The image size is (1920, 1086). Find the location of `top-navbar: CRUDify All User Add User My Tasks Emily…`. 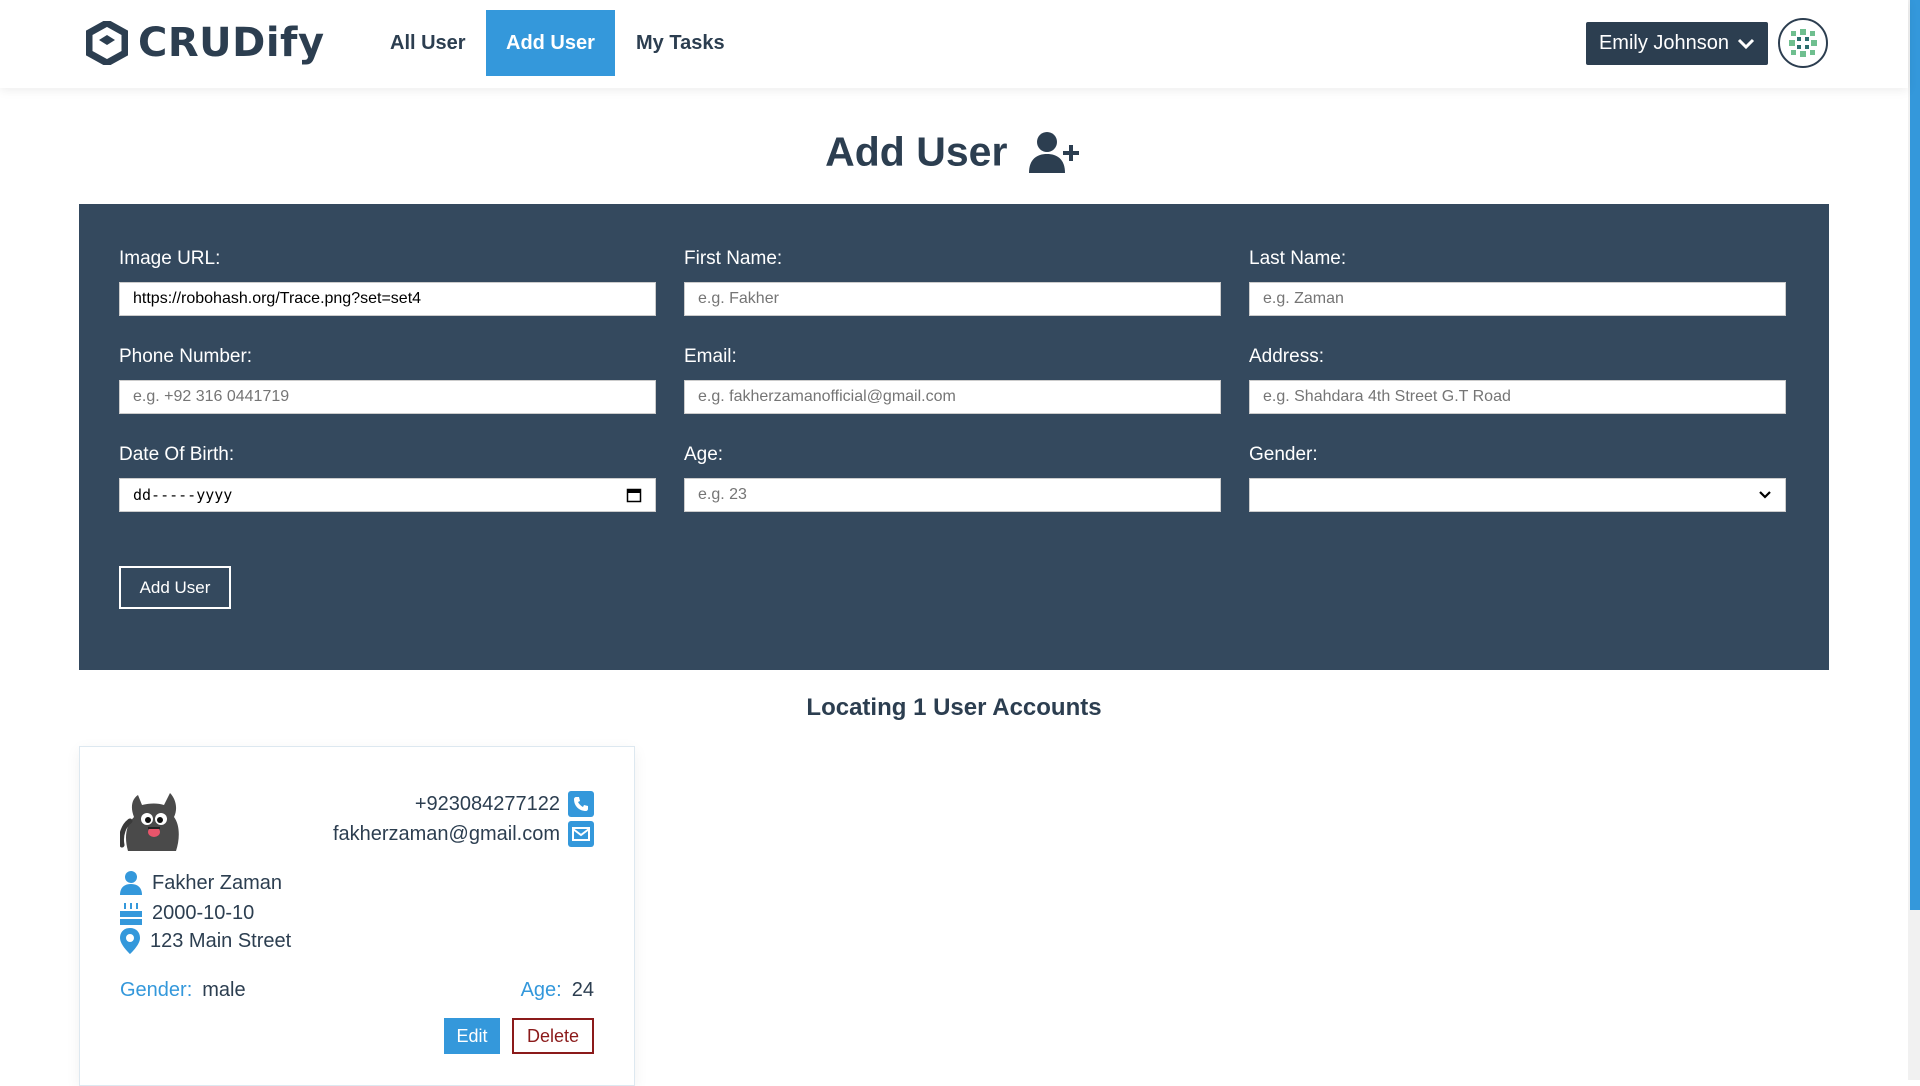

top-navbar: CRUDify All User Add User My Tasks Emily… is located at coordinates (954, 44).